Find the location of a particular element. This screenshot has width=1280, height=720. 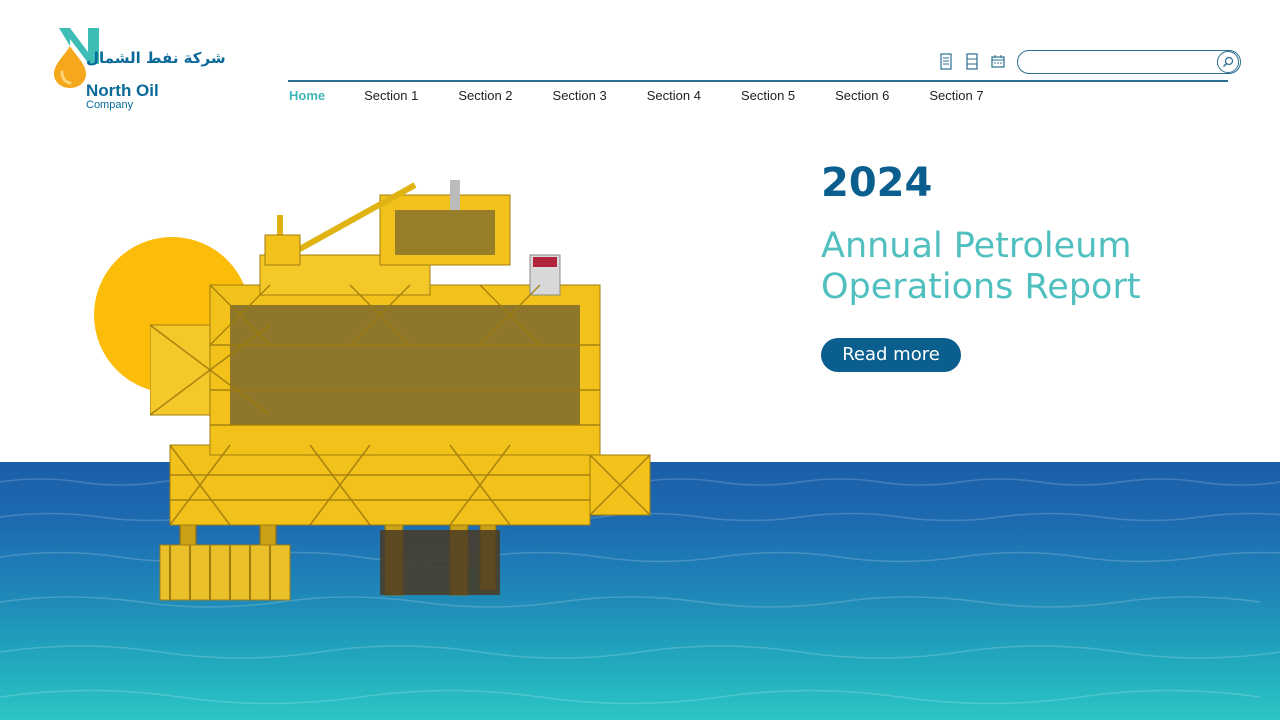

document-icon is located at coordinates (946, 61).